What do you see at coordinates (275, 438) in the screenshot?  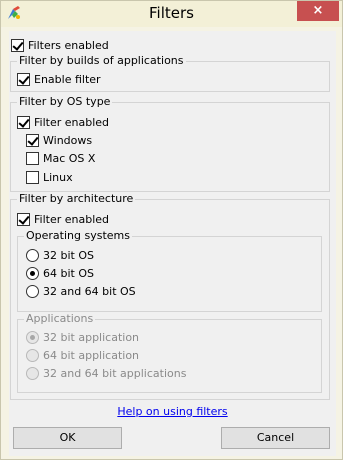 I see `cancel-button: Cancel` at bounding box center [275, 438].